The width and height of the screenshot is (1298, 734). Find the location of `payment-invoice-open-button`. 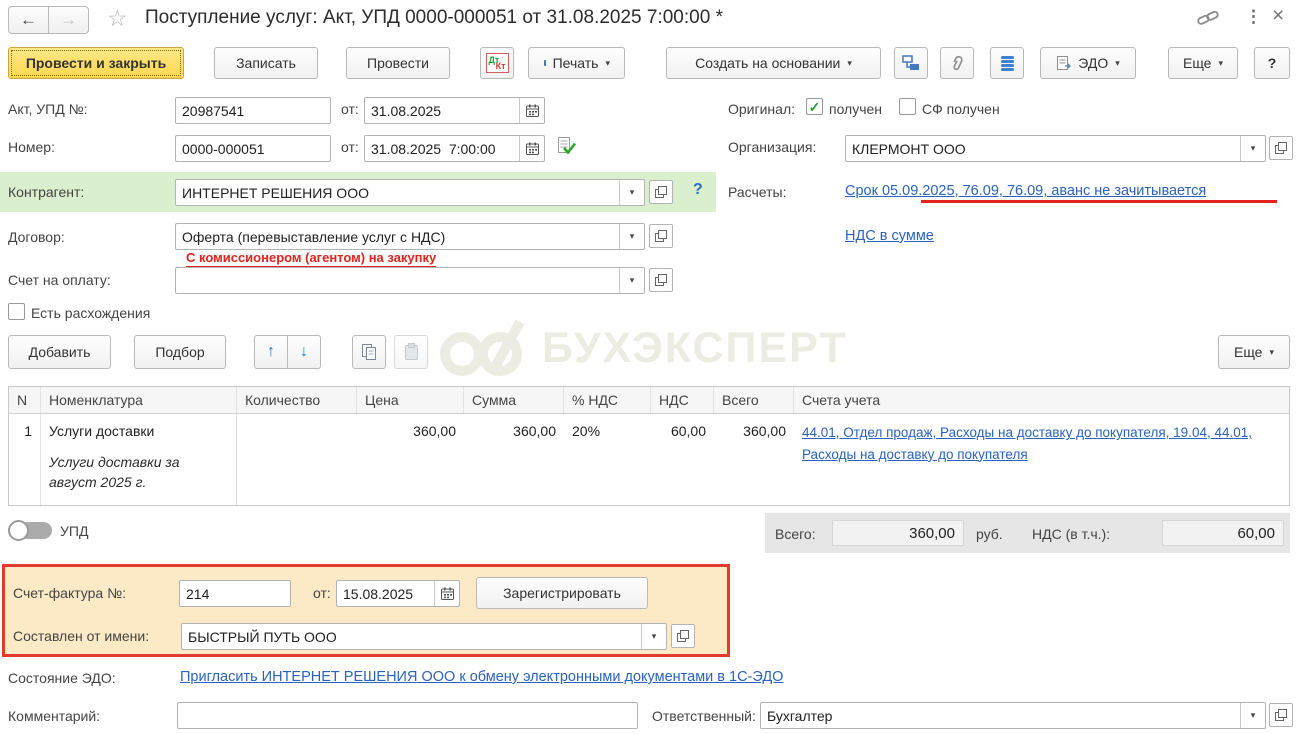

payment-invoice-open-button is located at coordinates (661, 280).